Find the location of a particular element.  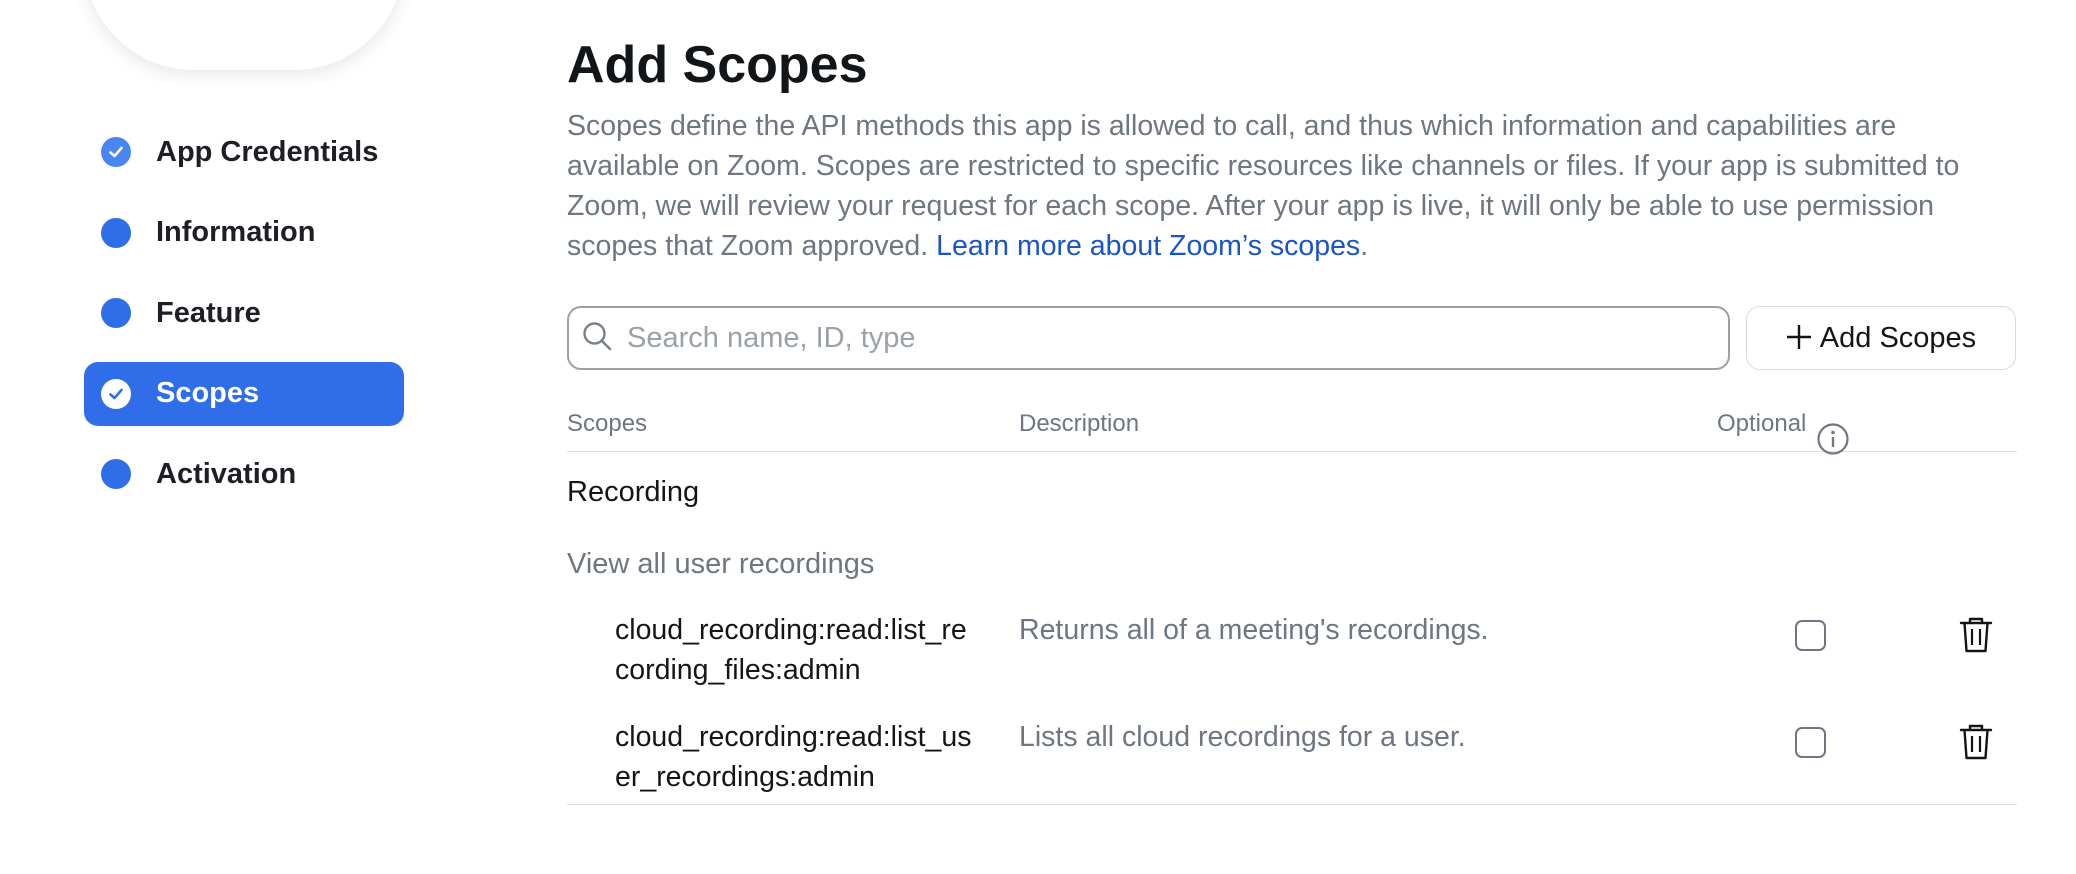

learn-more-link: Learn more about Zoom’s scopes is located at coordinates (1148, 246).